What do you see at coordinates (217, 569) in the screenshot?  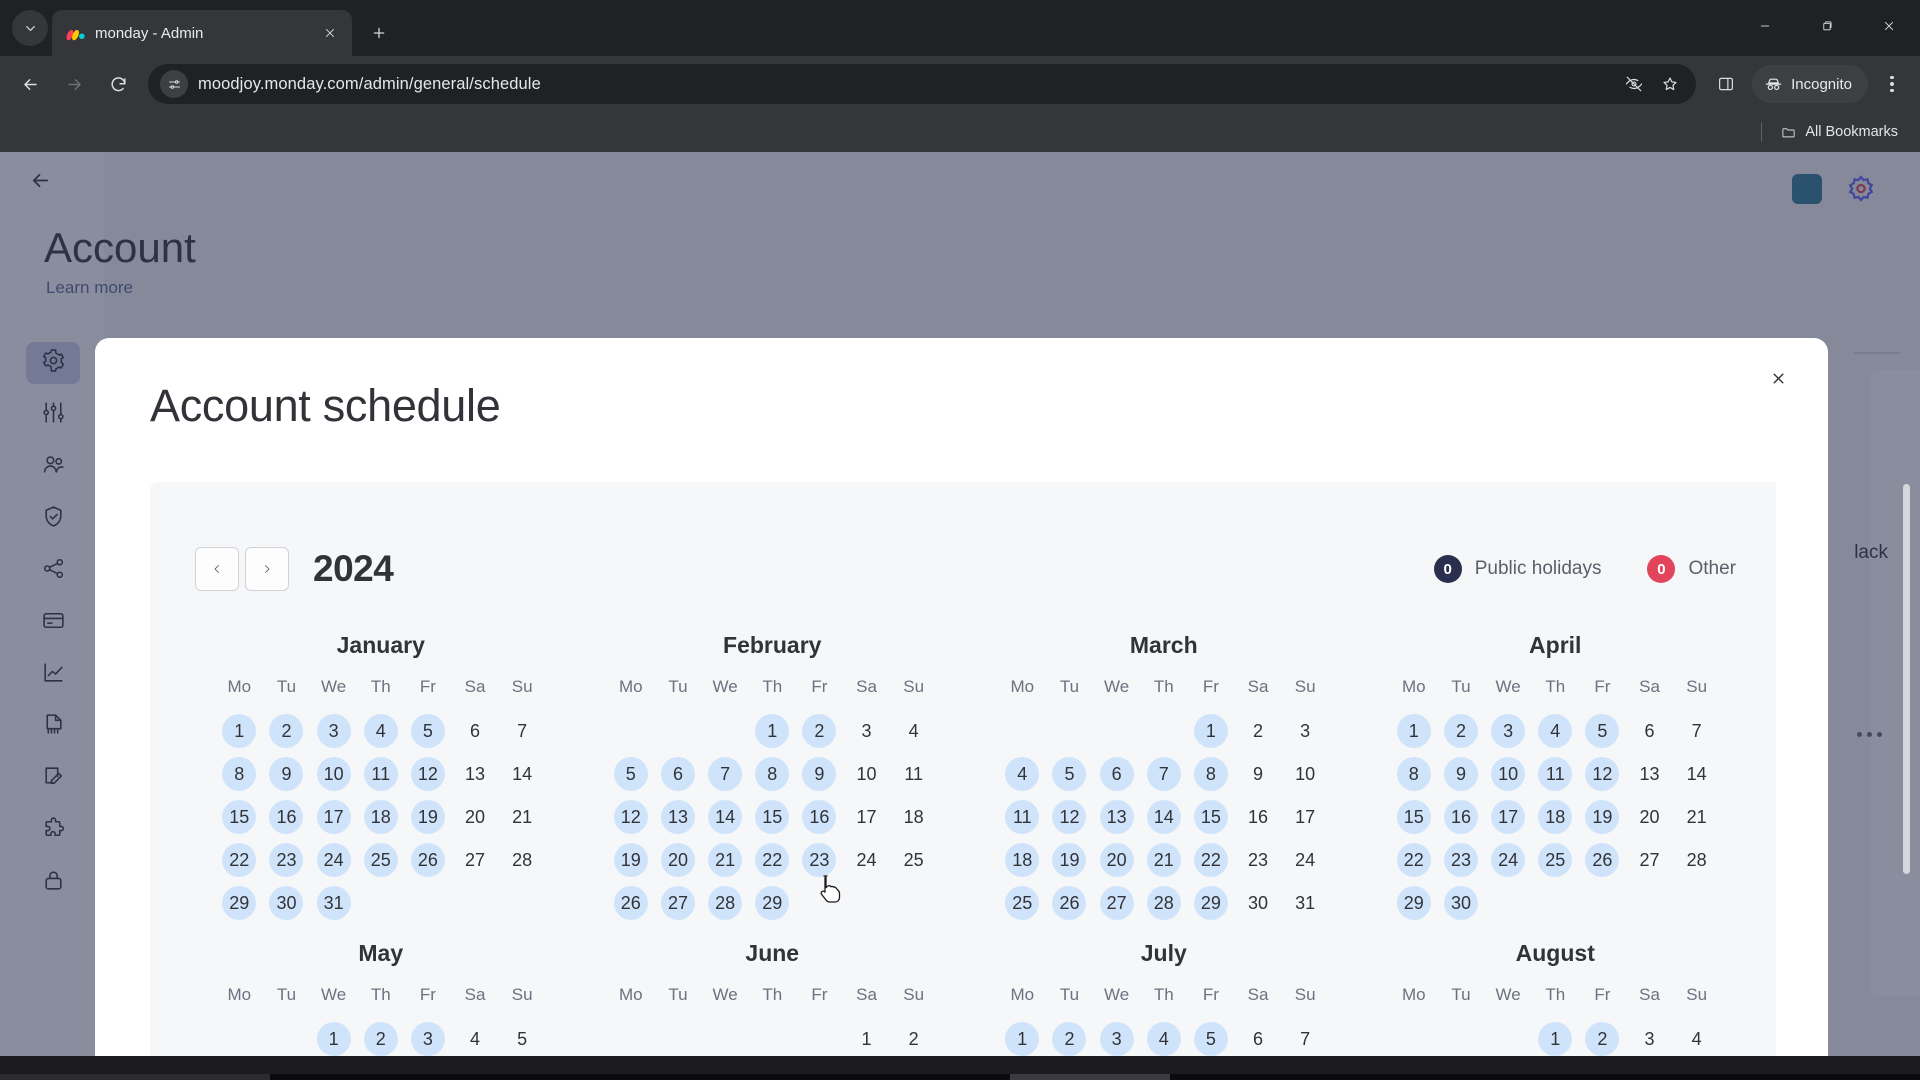 I see `prev-year-button` at bounding box center [217, 569].